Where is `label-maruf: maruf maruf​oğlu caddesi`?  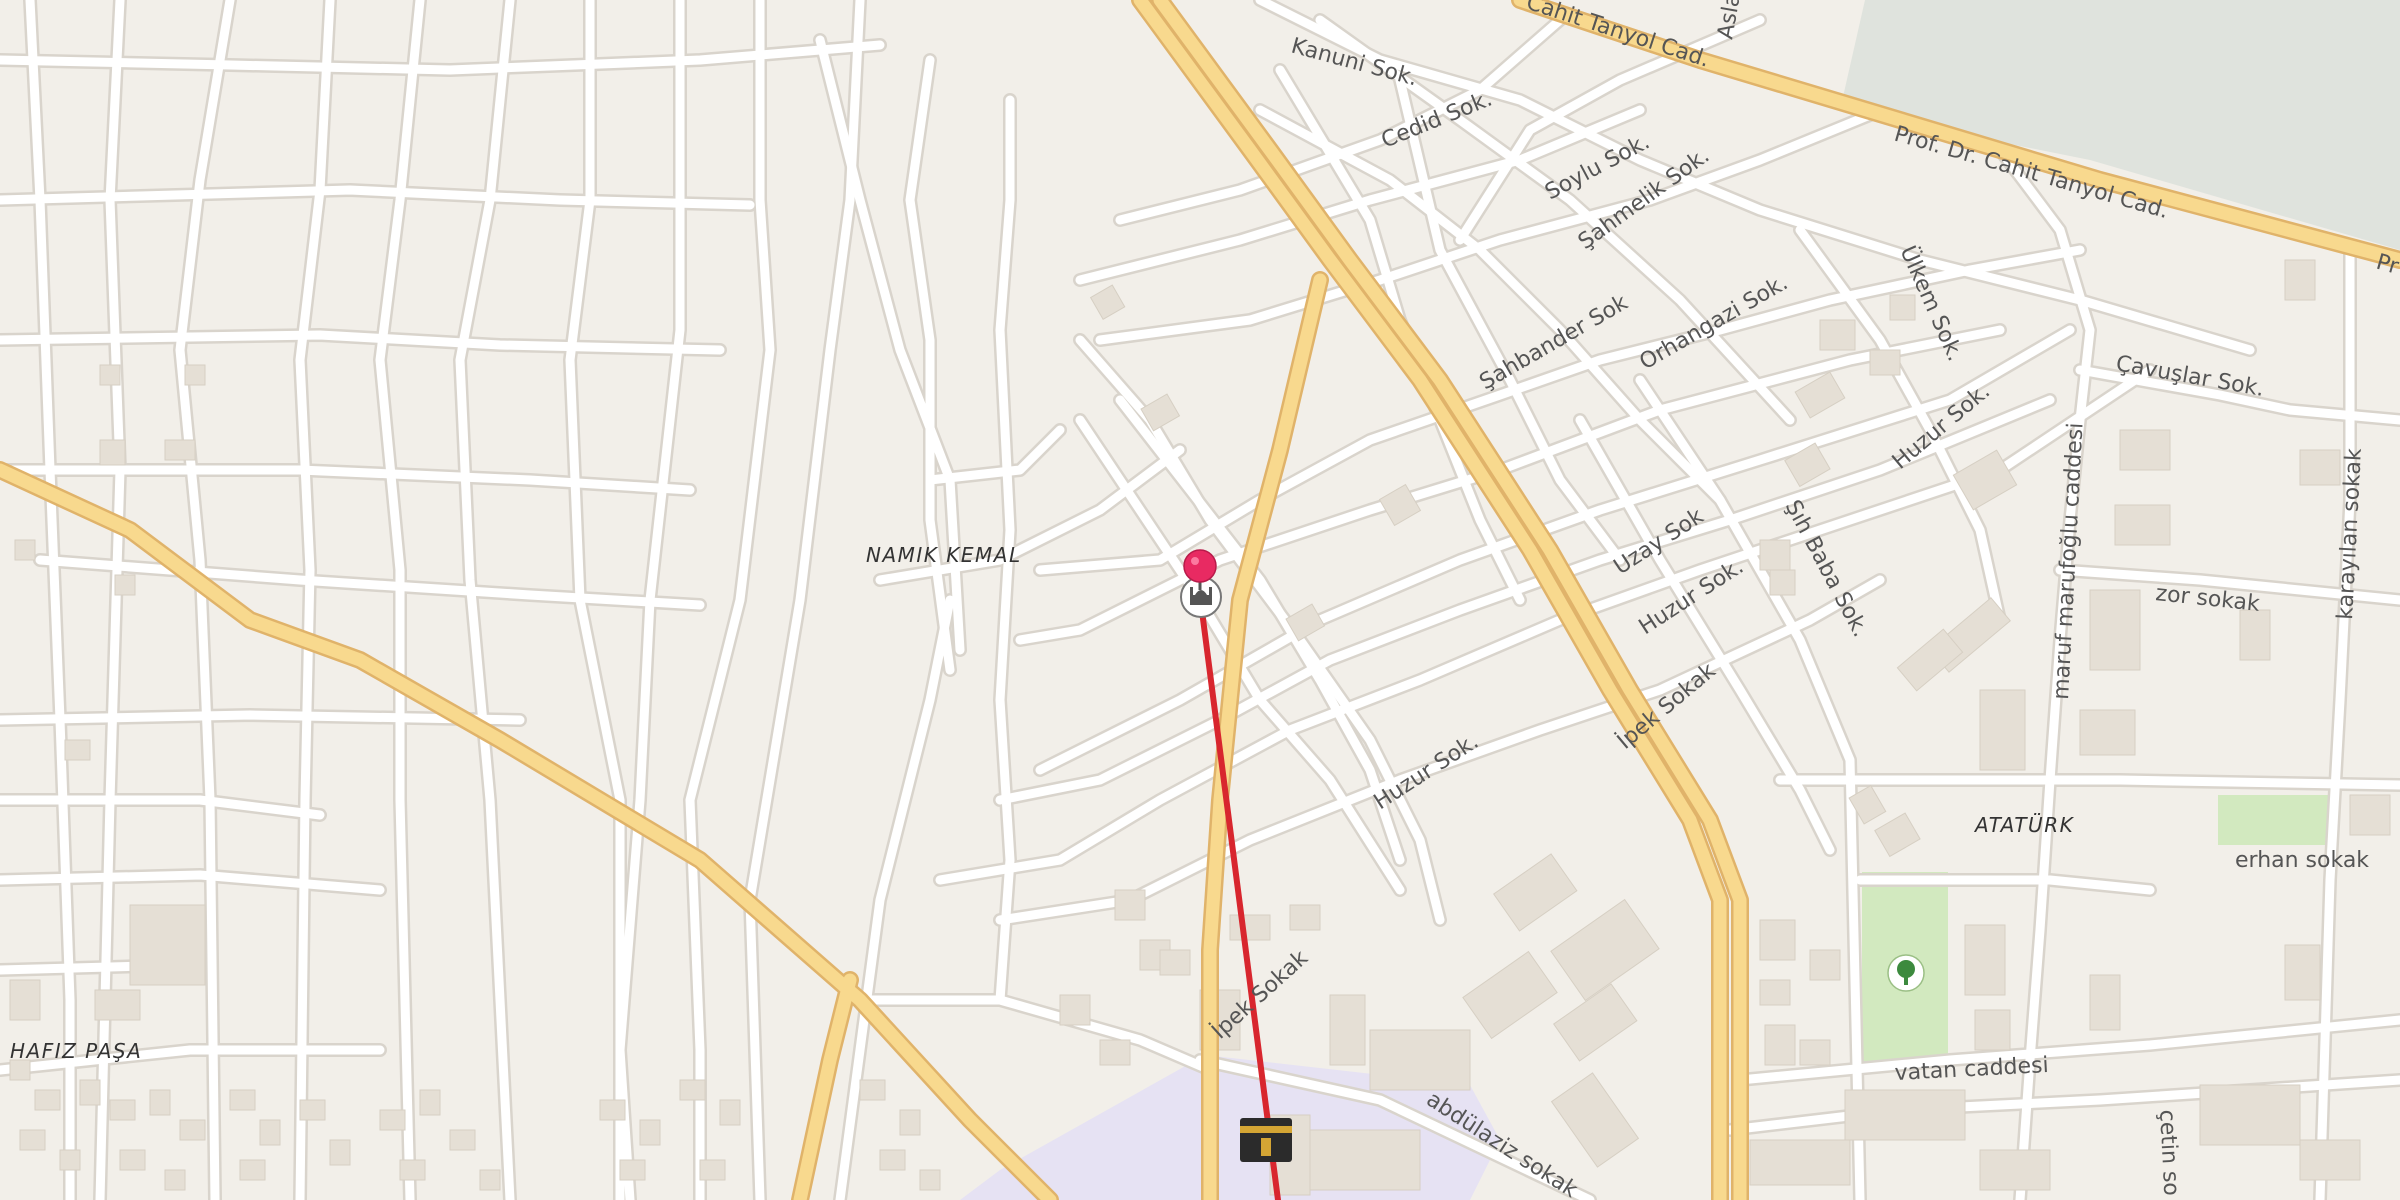 label-maruf: maruf maruf​oğlu caddesi is located at coordinates (2068, 561).